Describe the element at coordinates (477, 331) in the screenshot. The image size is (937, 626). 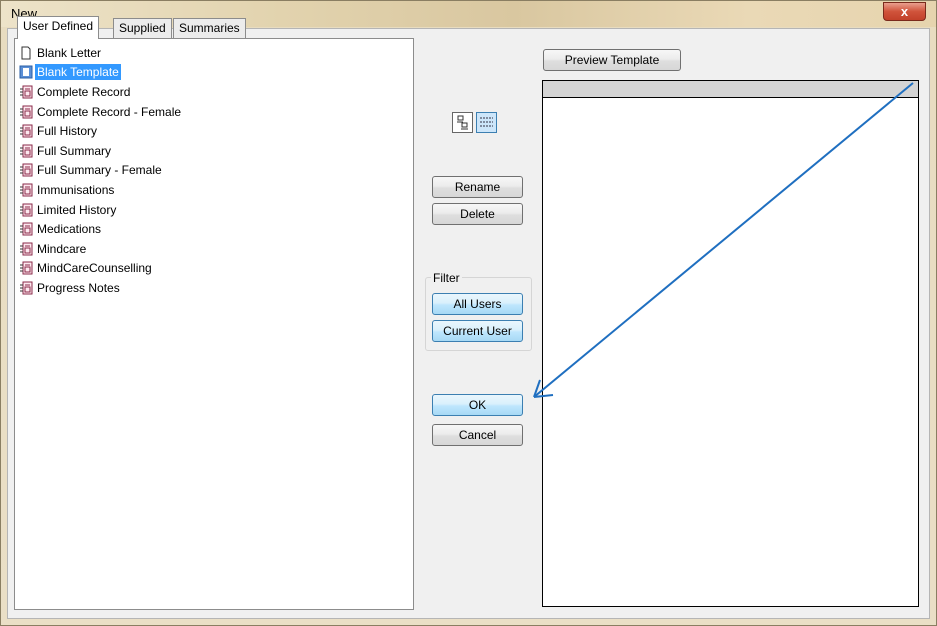
I see `current-user-button: Current User` at that location.